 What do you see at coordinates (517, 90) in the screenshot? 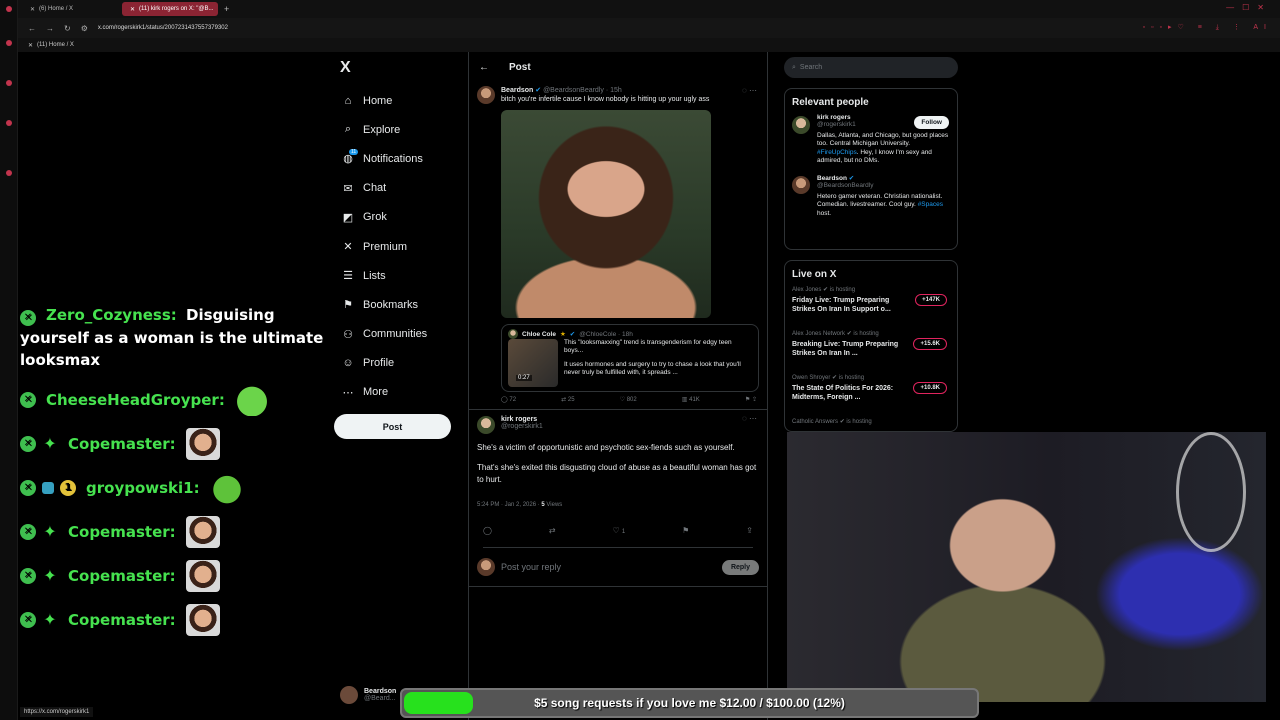
I see `tweet-author-name: Beardson` at bounding box center [517, 90].